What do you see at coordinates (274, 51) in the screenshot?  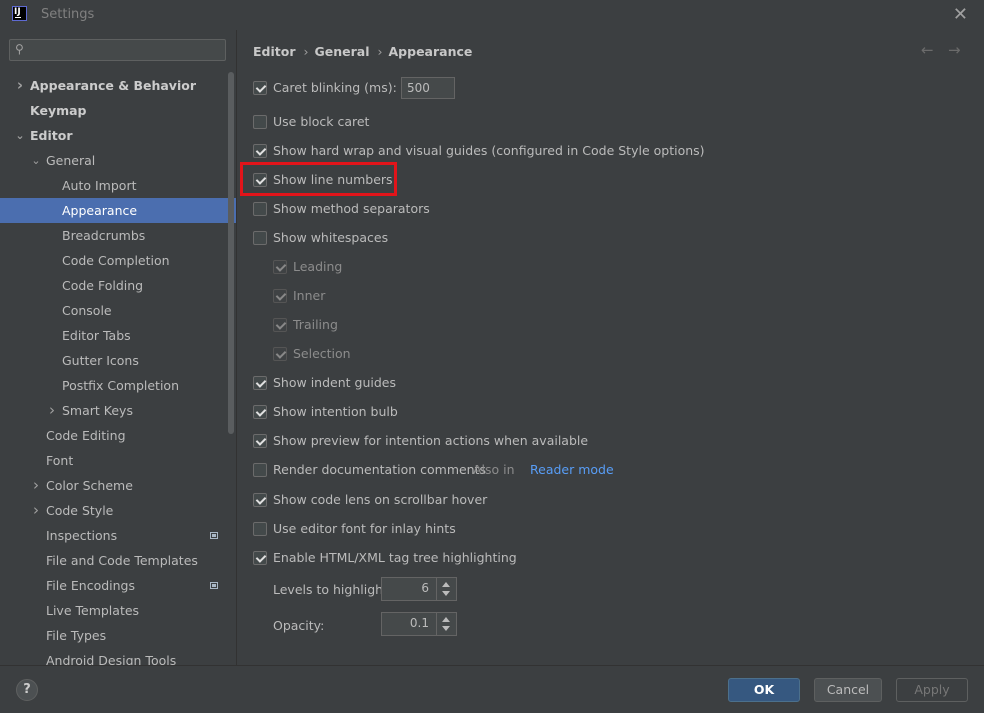 I see `breadcrumb-item: Editor` at bounding box center [274, 51].